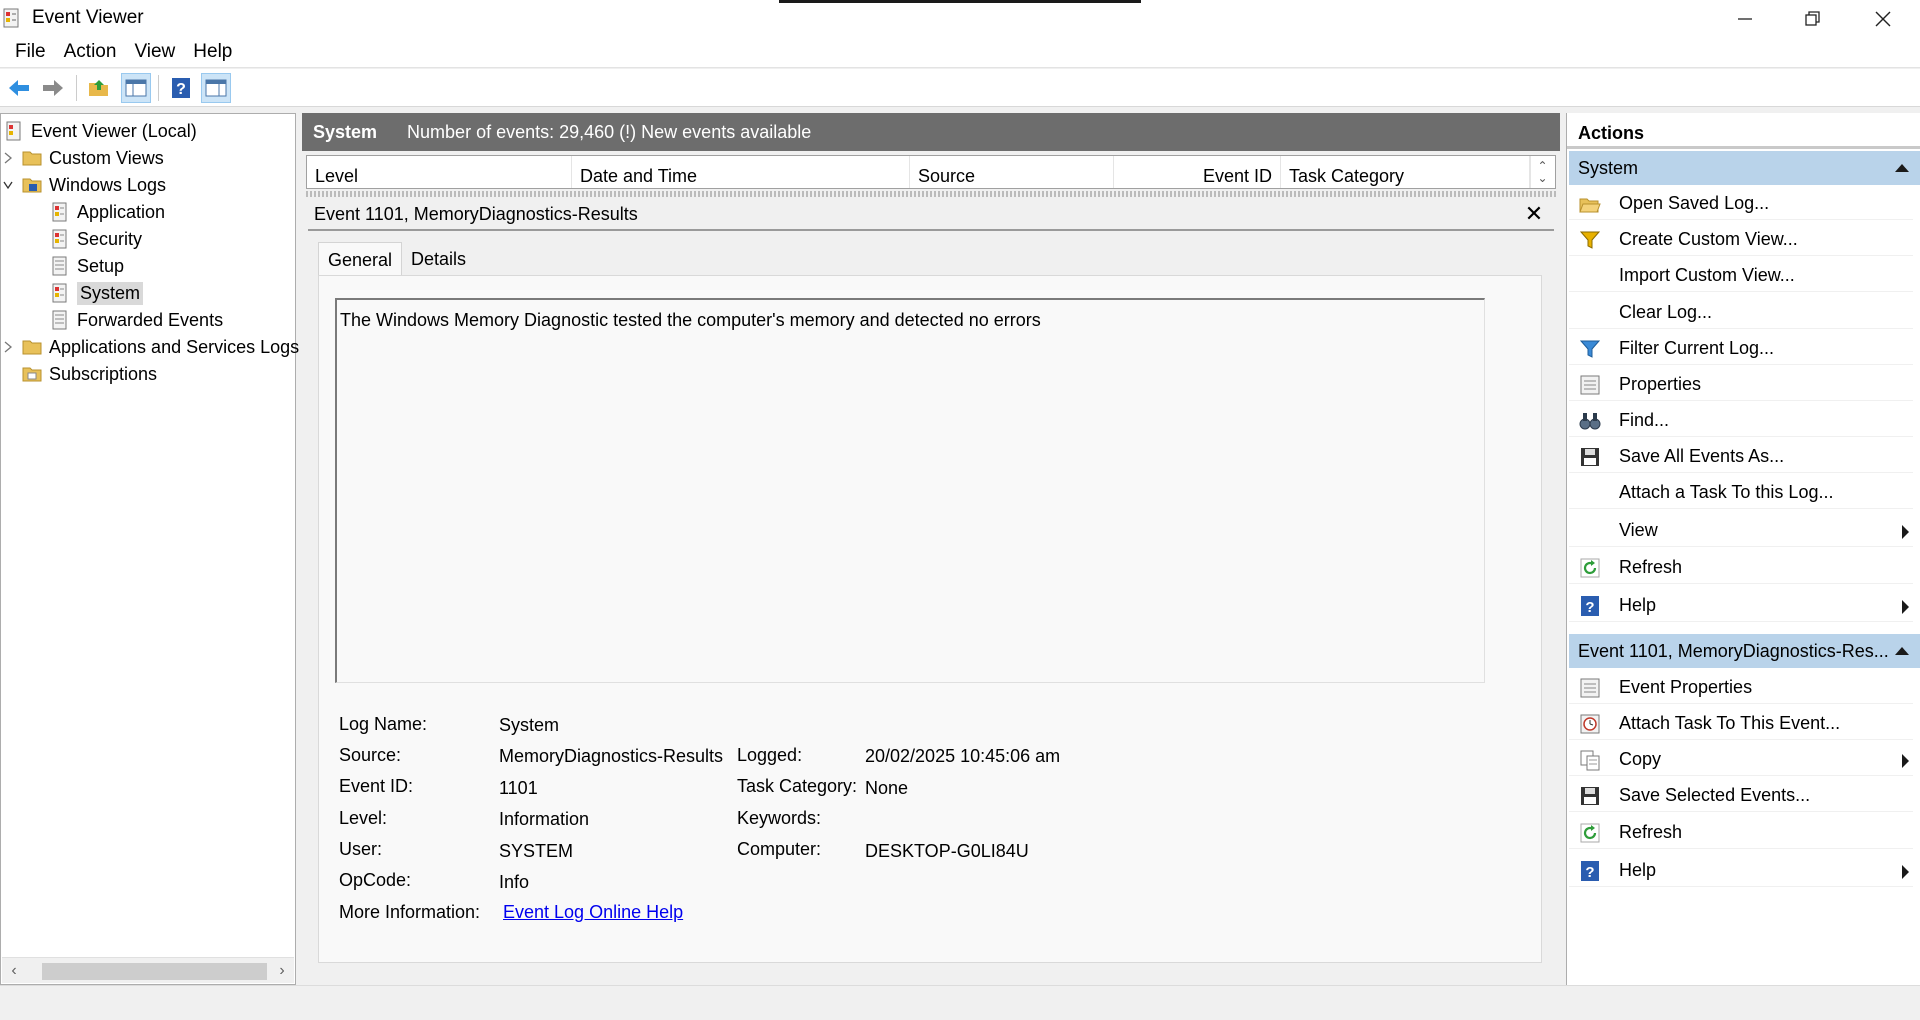  What do you see at coordinates (1741, 531) in the screenshot?
I see `action-view: View` at bounding box center [1741, 531].